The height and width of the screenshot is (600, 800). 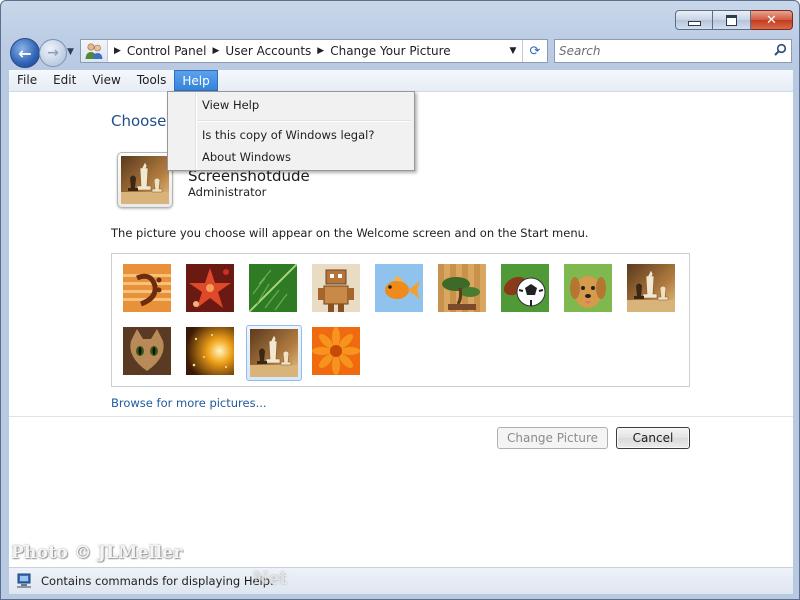 What do you see at coordinates (157, 581) in the screenshot?
I see `status-text: Contains commands for displaying Help.` at bounding box center [157, 581].